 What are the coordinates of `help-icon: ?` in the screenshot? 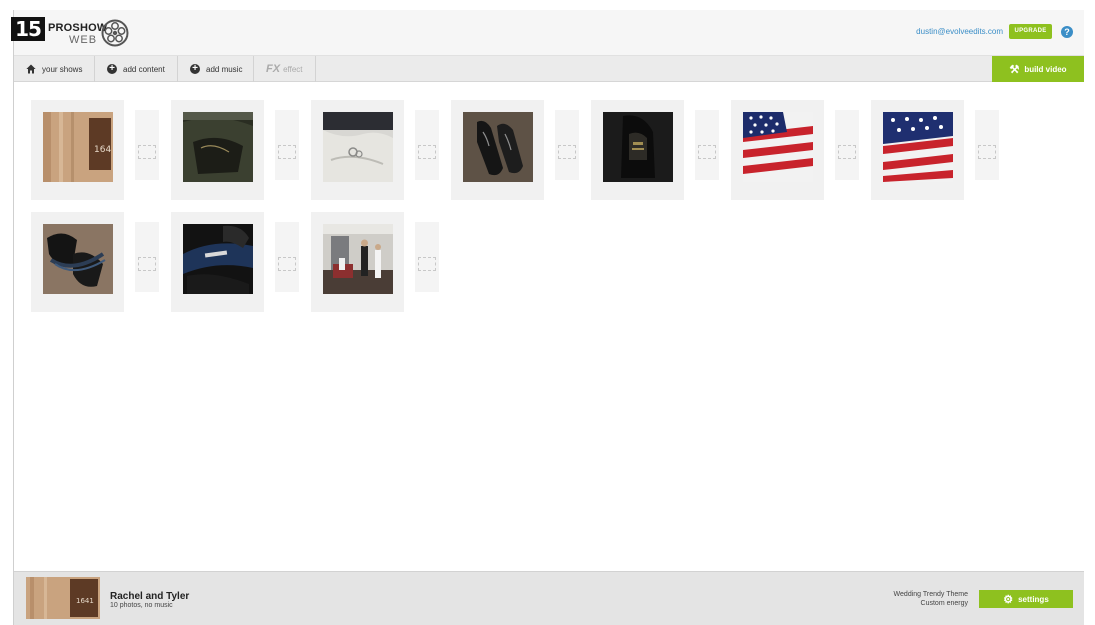 It's located at (1067, 32).